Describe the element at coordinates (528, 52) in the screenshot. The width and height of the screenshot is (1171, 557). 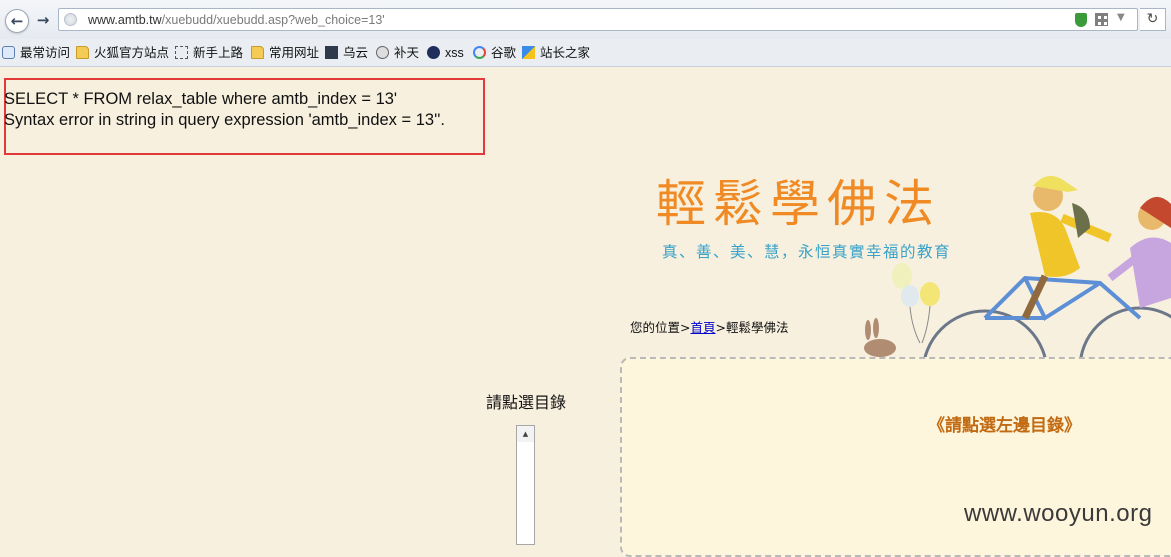
I see `zz-icon` at that location.